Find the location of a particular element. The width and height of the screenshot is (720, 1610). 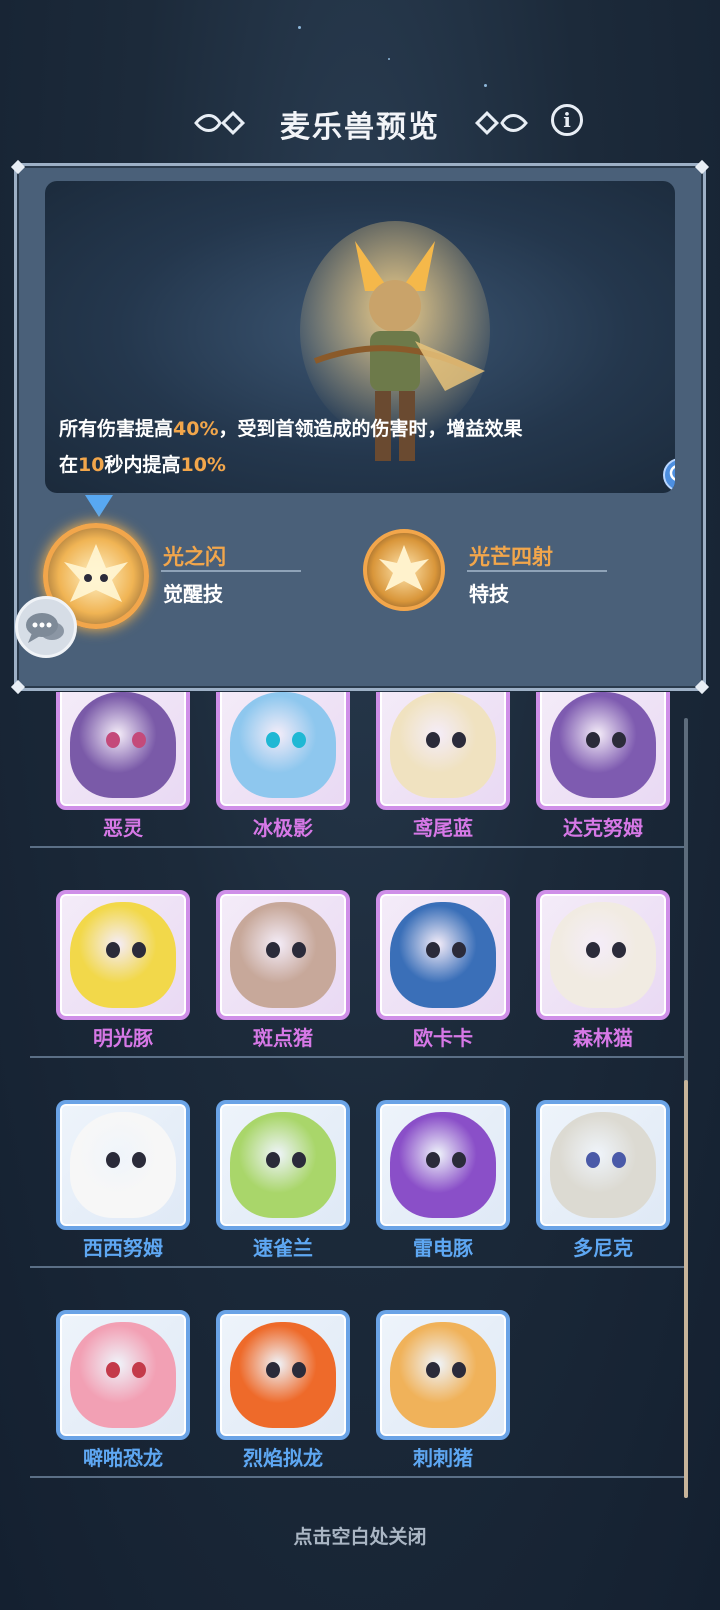

skill-name: 光之闪 is located at coordinates (194, 557).